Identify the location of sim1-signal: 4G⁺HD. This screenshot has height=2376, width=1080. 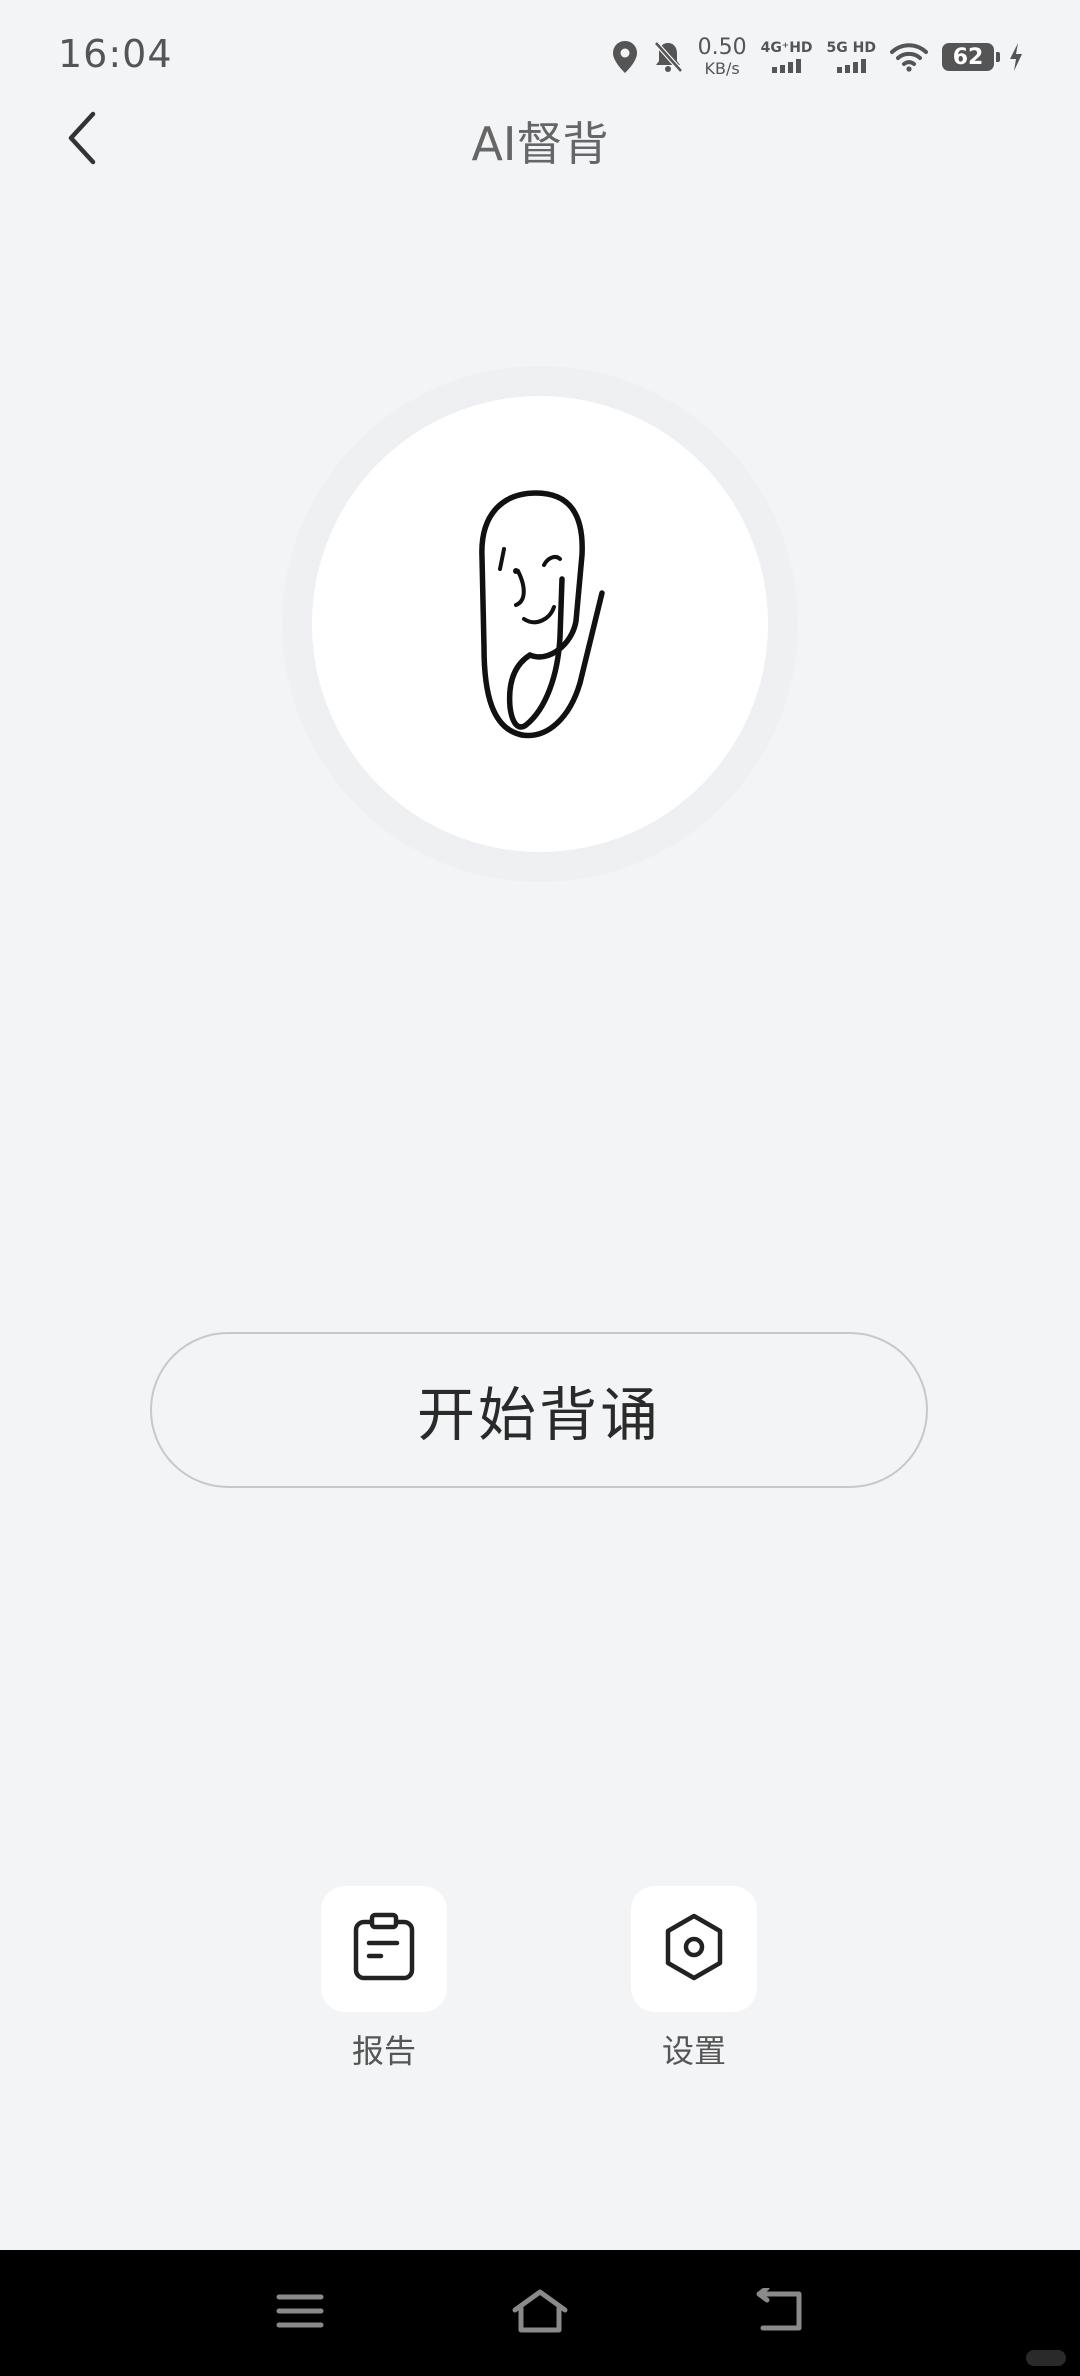
(787, 57).